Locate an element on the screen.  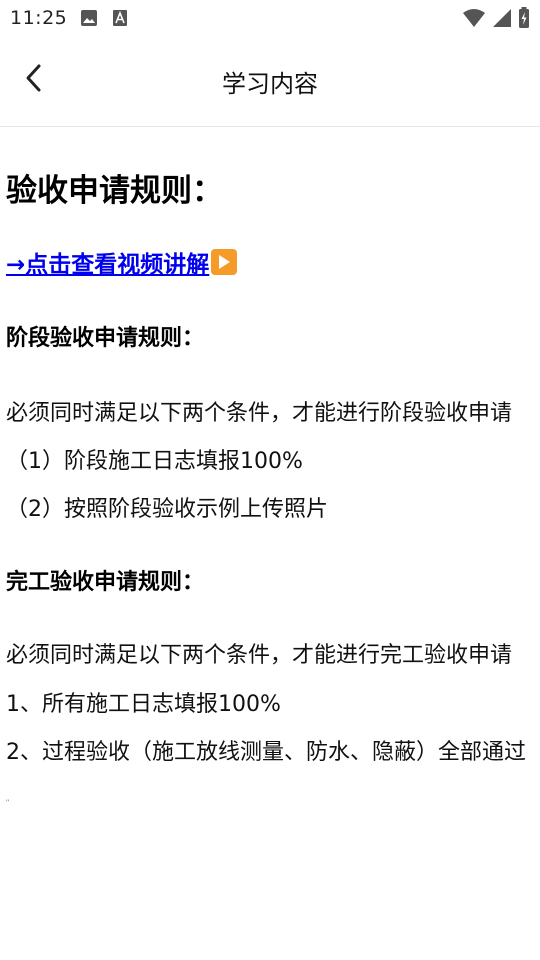
stage-rules-intro: 必须同时满足以下两个条件，才能进行阶段验收申请 is located at coordinates (259, 413).